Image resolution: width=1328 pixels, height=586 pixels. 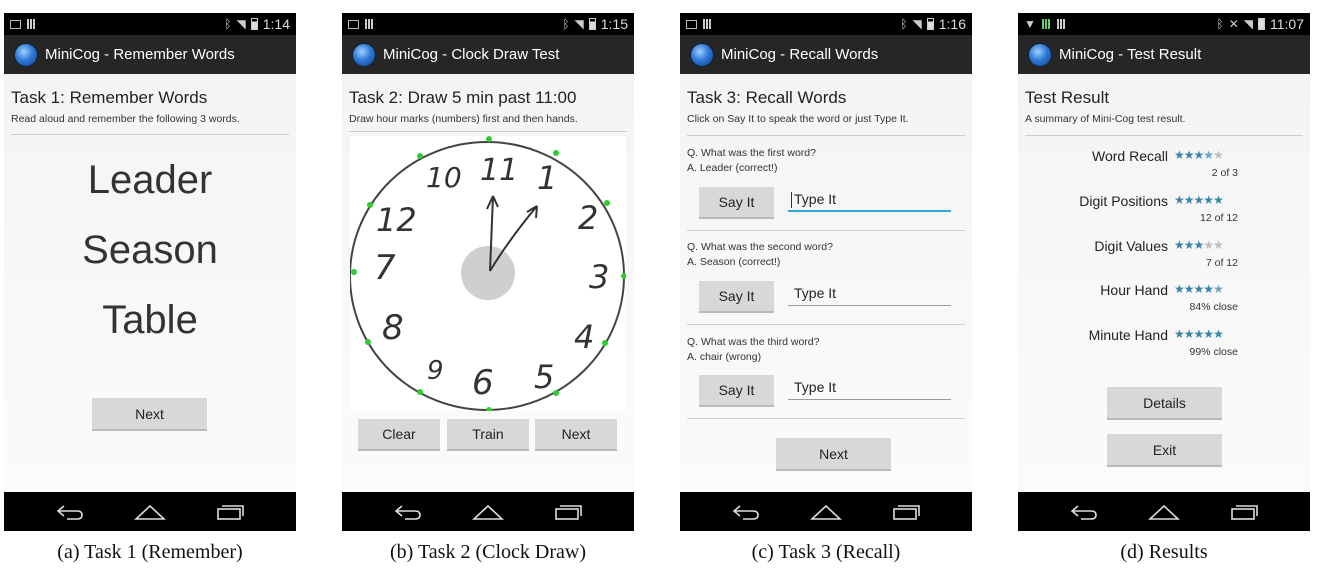 I want to click on result-detail: 84% close, so click(x=1213, y=307).